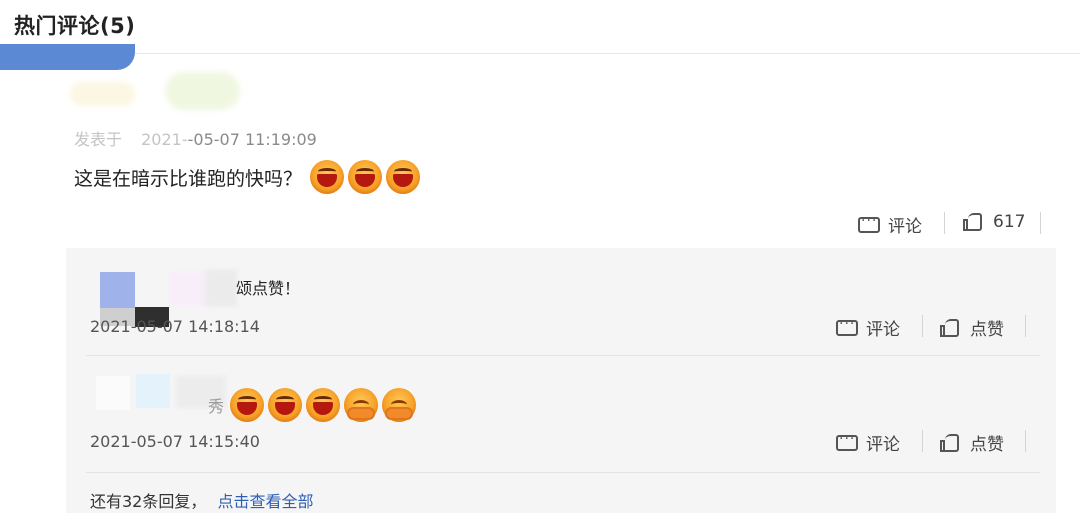 The height and width of the screenshot is (513, 1080). Describe the element at coordinates (252, 139) in the screenshot. I see `main-comment-timestamp: -05-07 11:19:09` at that location.